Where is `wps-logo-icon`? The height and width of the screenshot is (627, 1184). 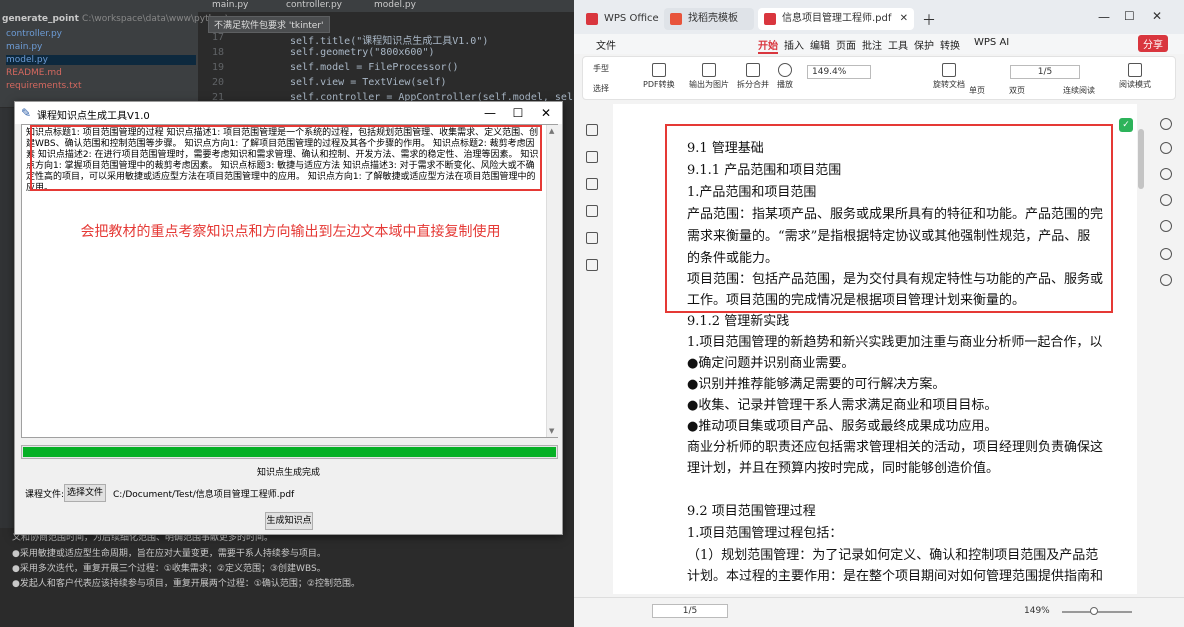
wps-logo-icon is located at coordinates (592, 19).